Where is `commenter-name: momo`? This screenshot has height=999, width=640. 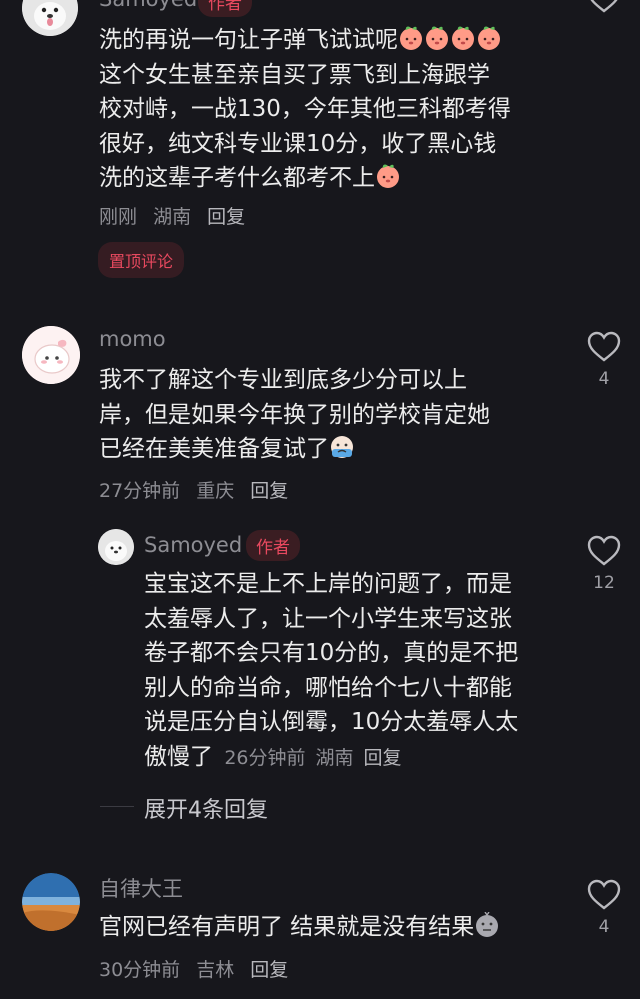
commenter-name: momo is located at coordinates (132, 339).